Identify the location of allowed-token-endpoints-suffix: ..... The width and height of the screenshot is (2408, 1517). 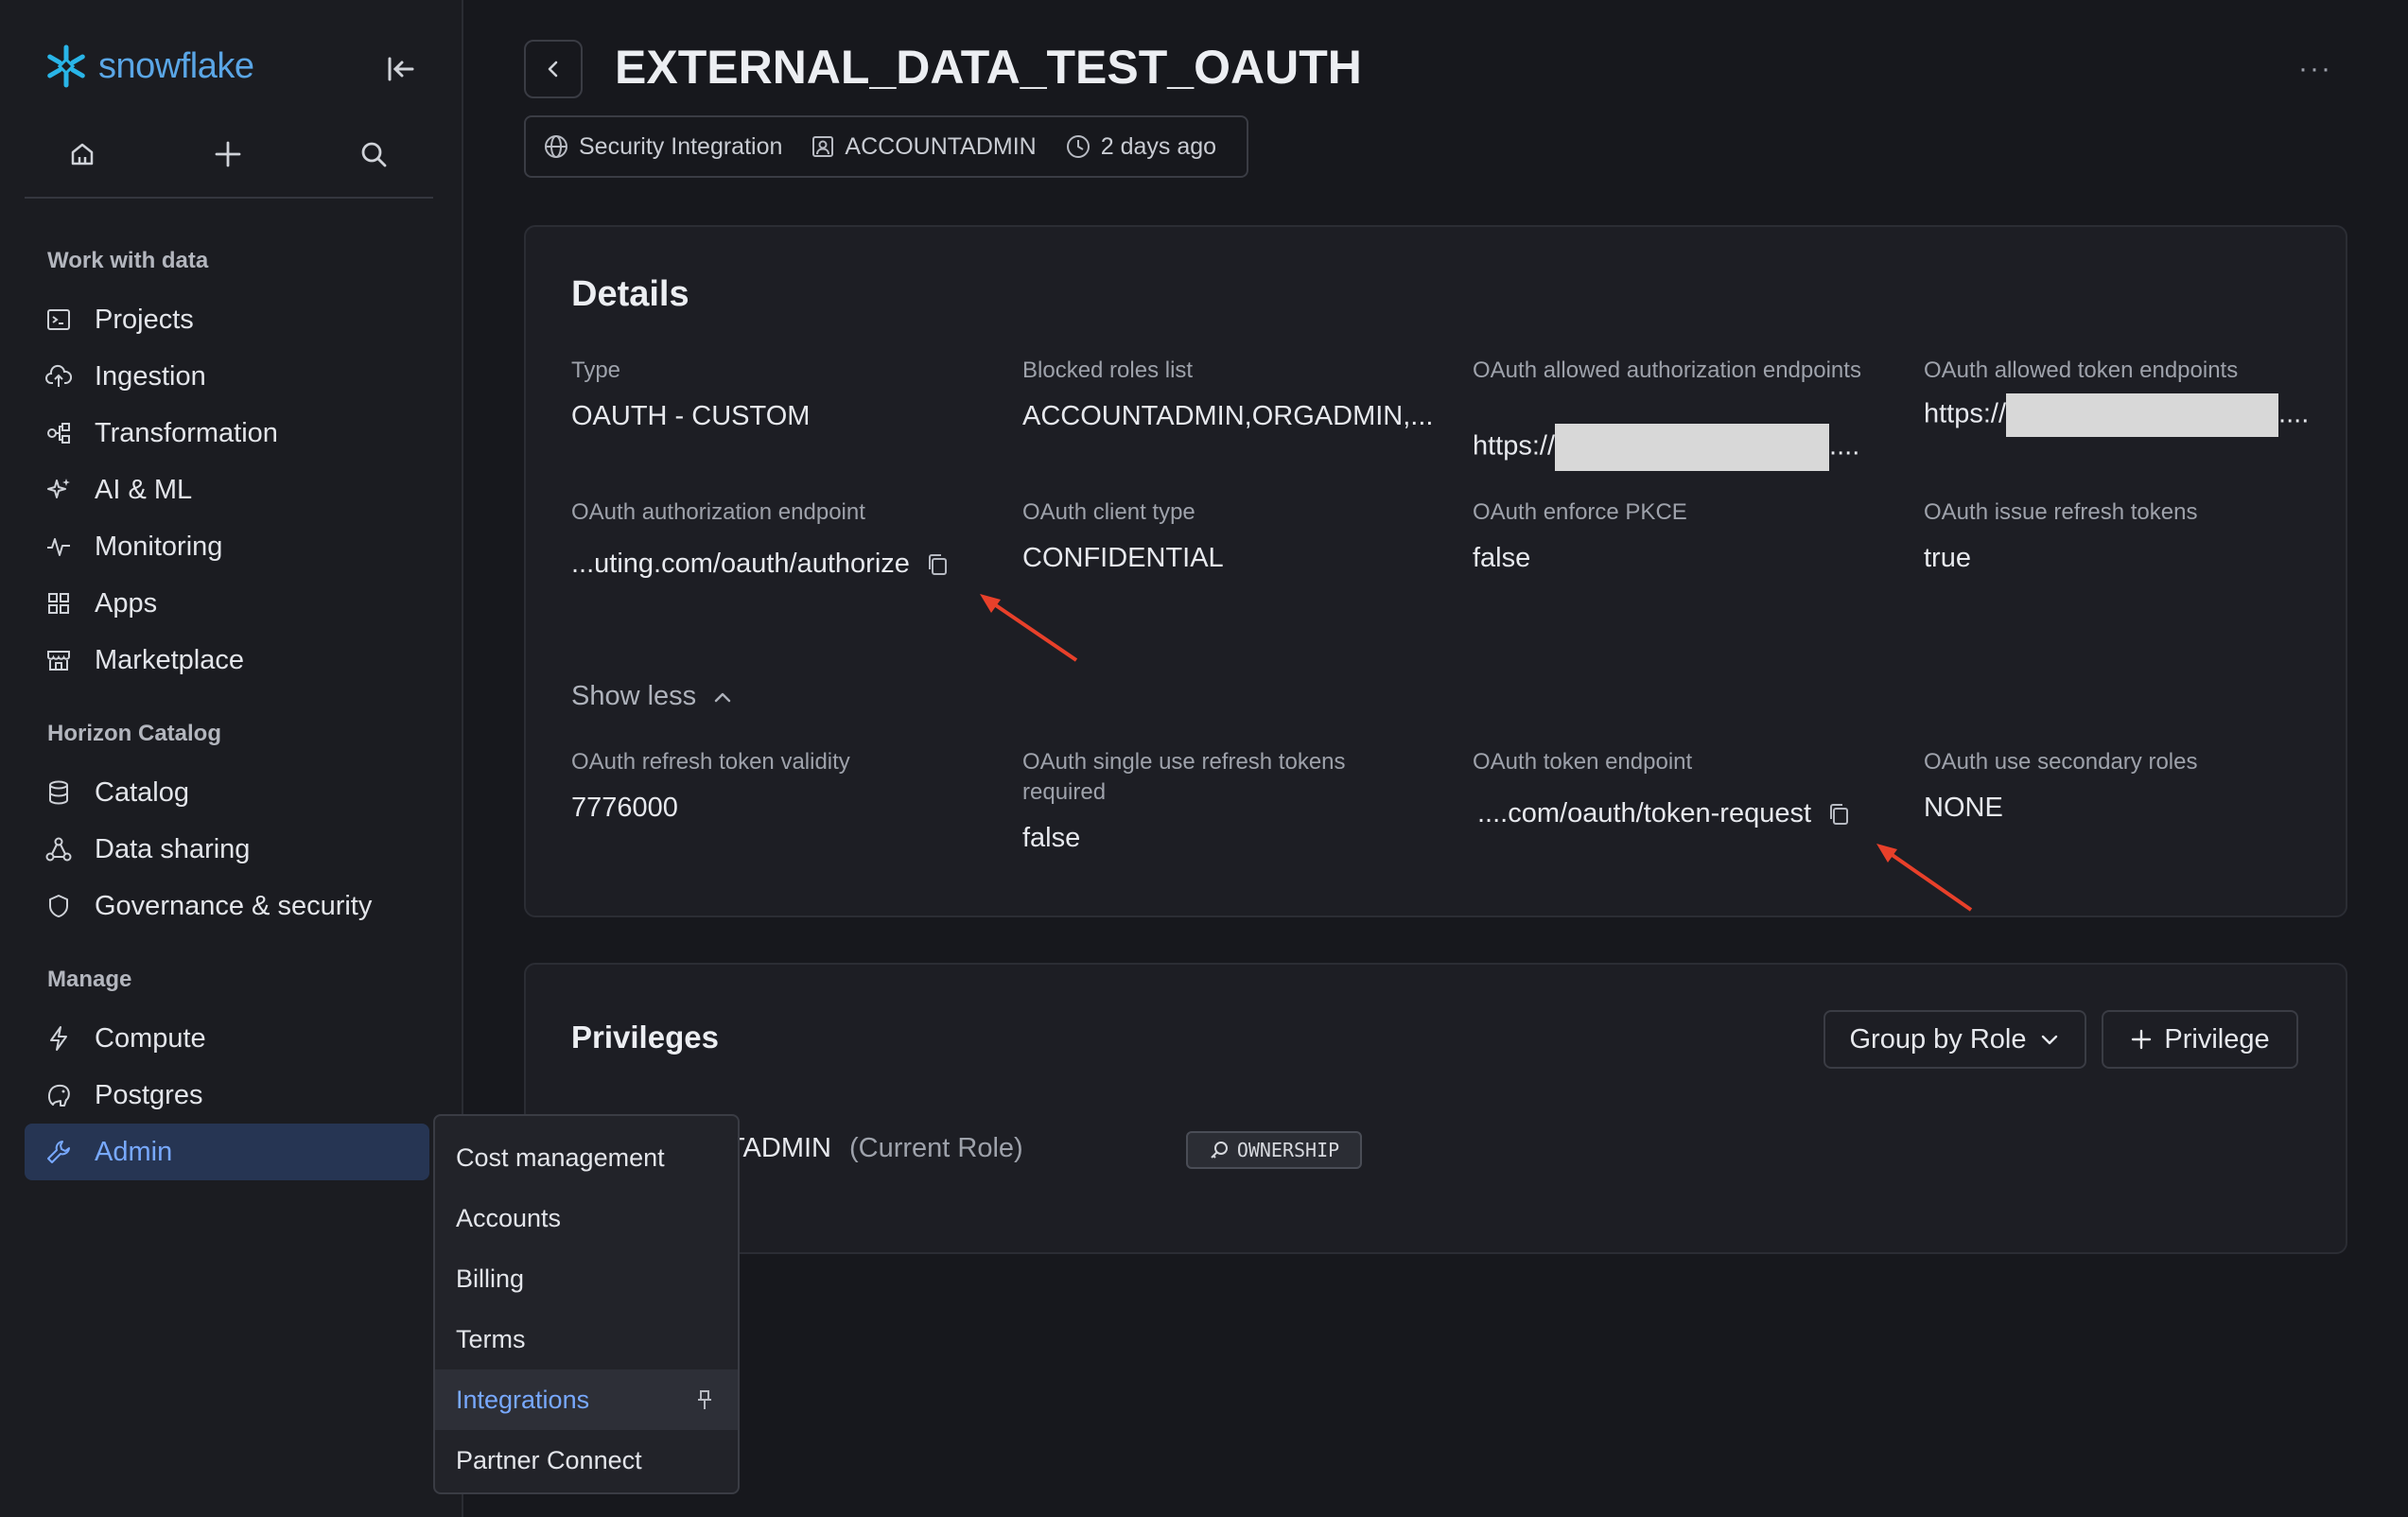
(2294, 413).